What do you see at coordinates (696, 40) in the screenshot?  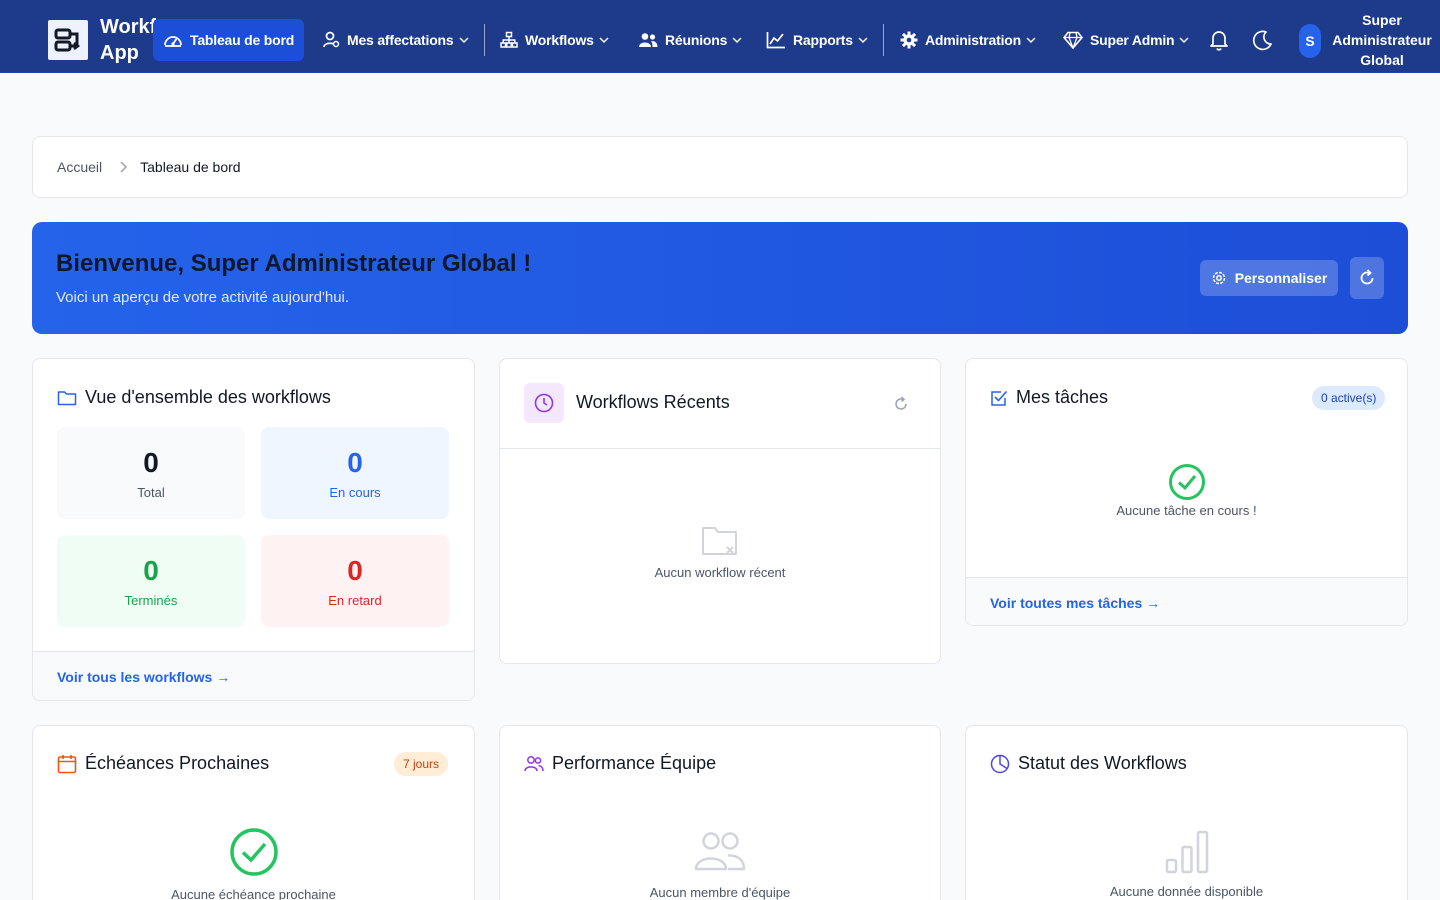 I see `nav-meetings-label: Réunions` at bounding box center [696, 40].